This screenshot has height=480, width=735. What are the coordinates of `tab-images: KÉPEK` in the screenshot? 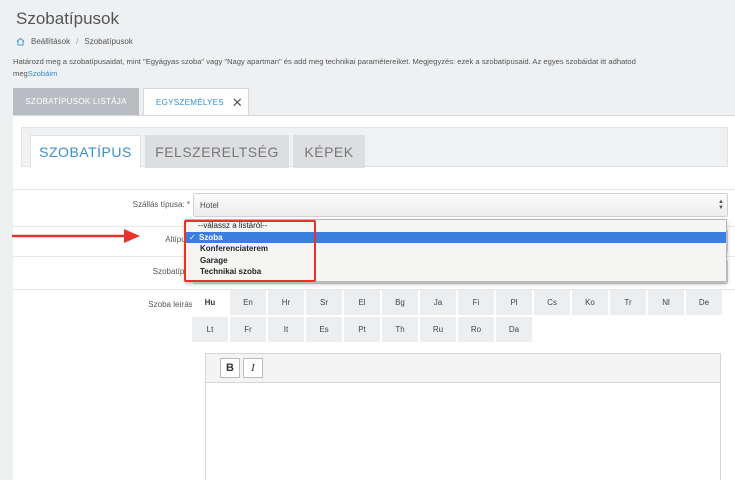 It's located at (329, 151).